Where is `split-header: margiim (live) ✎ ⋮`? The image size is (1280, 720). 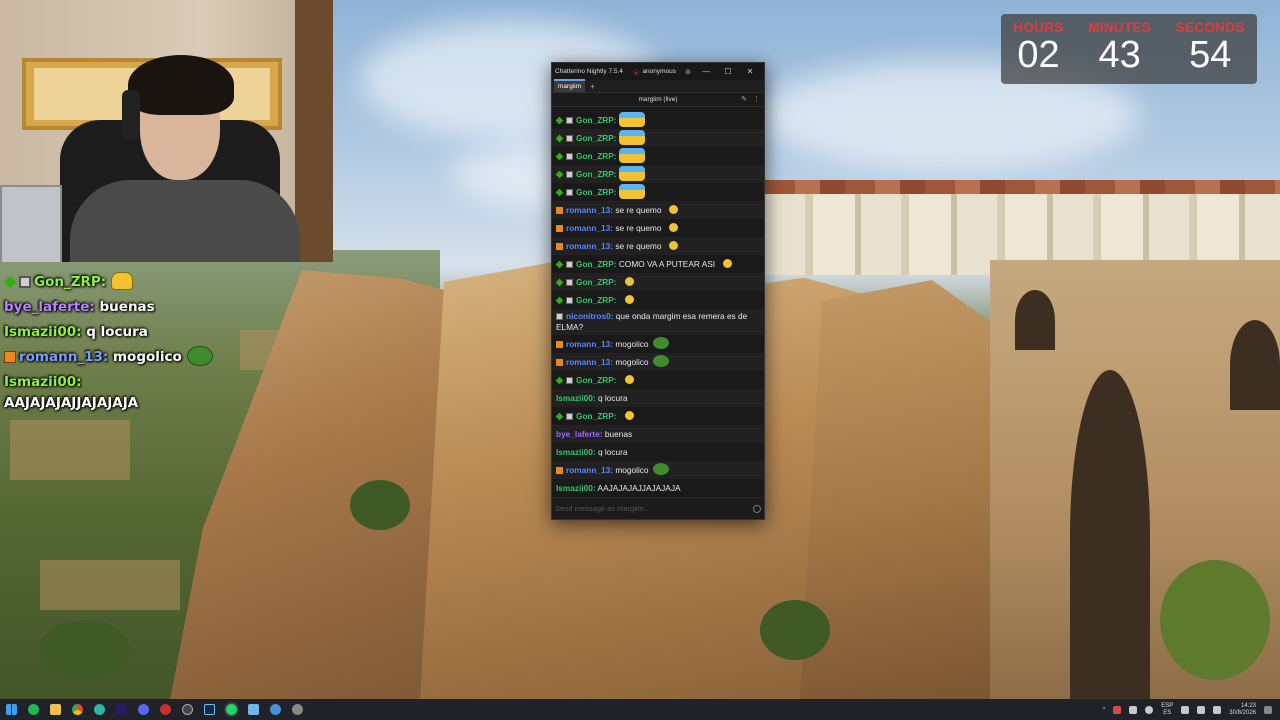
split-header: margiim (live) ✎ ⋮ is located at coordinates (658, 100).